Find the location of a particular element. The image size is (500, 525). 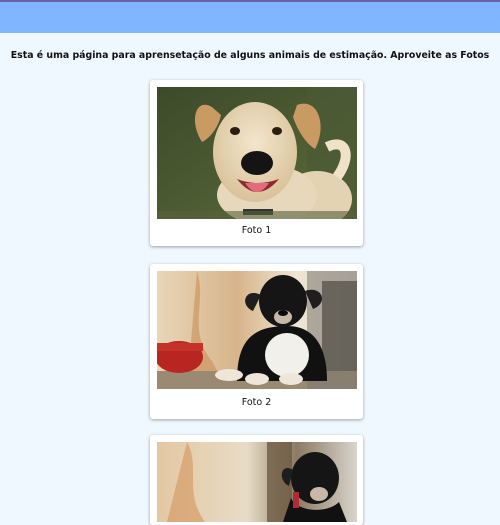

photo-card-1: Foto 1 is located at coordinates (256, 163).